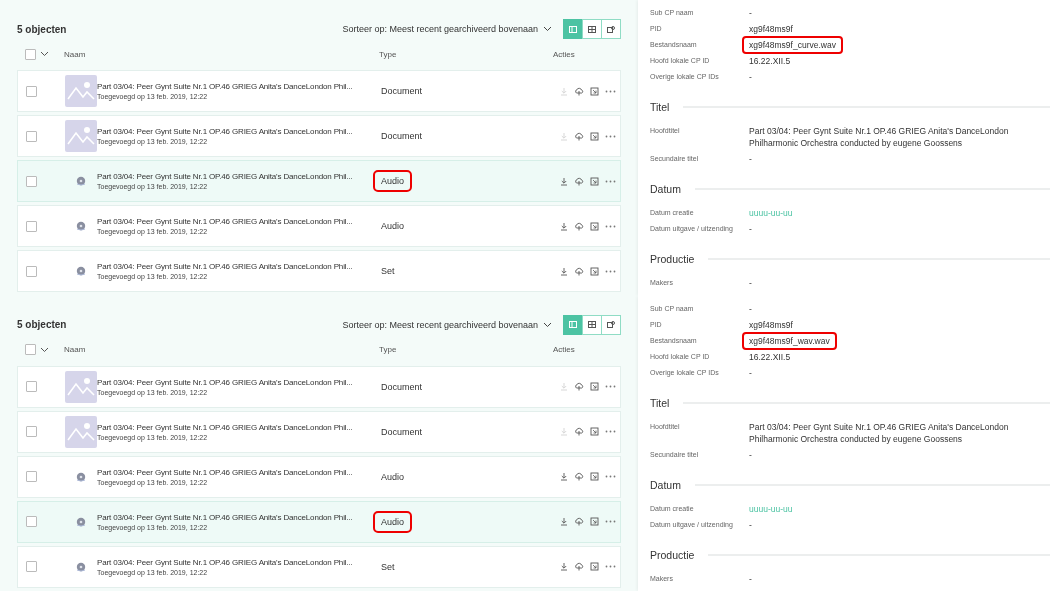 The image size is (1050, 591). What do you see at coordinates (75, 54) in the screenshot?
I see `column-header: Naam` at bounding box center [75, 54].